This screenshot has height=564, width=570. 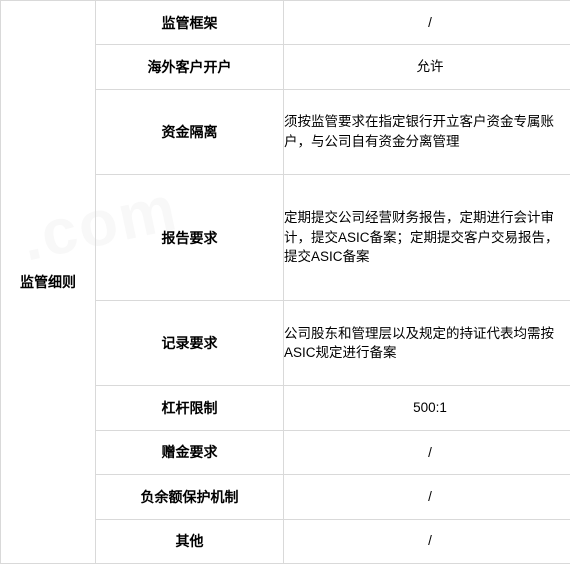 What do you see at coordinates (426, 23) in the screenshot?
I see `row-value-regulatory-framework: /` at bounding box center [426, 23].